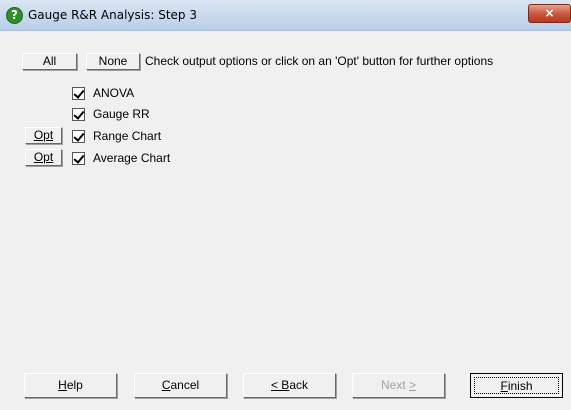 This screenshot has width=571, height=410. I want to click on range-chart-opt-button: Opt, so click(43, 135).